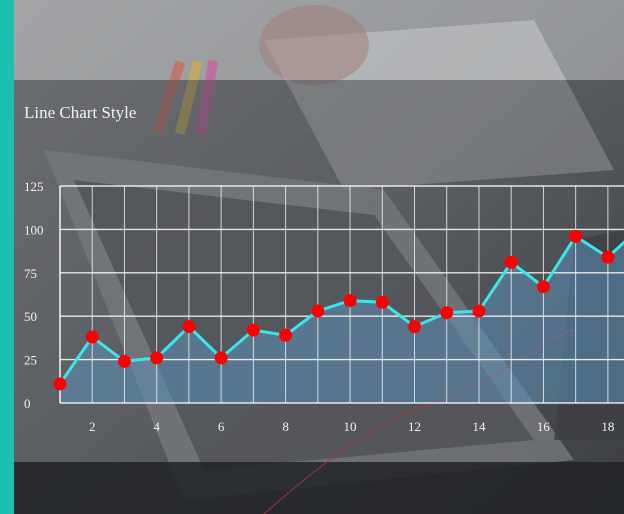  What do you see at coordinates (156, 426) in the screenshot?
I see `x-tick-label: 4` at bounding box center [156, 426].